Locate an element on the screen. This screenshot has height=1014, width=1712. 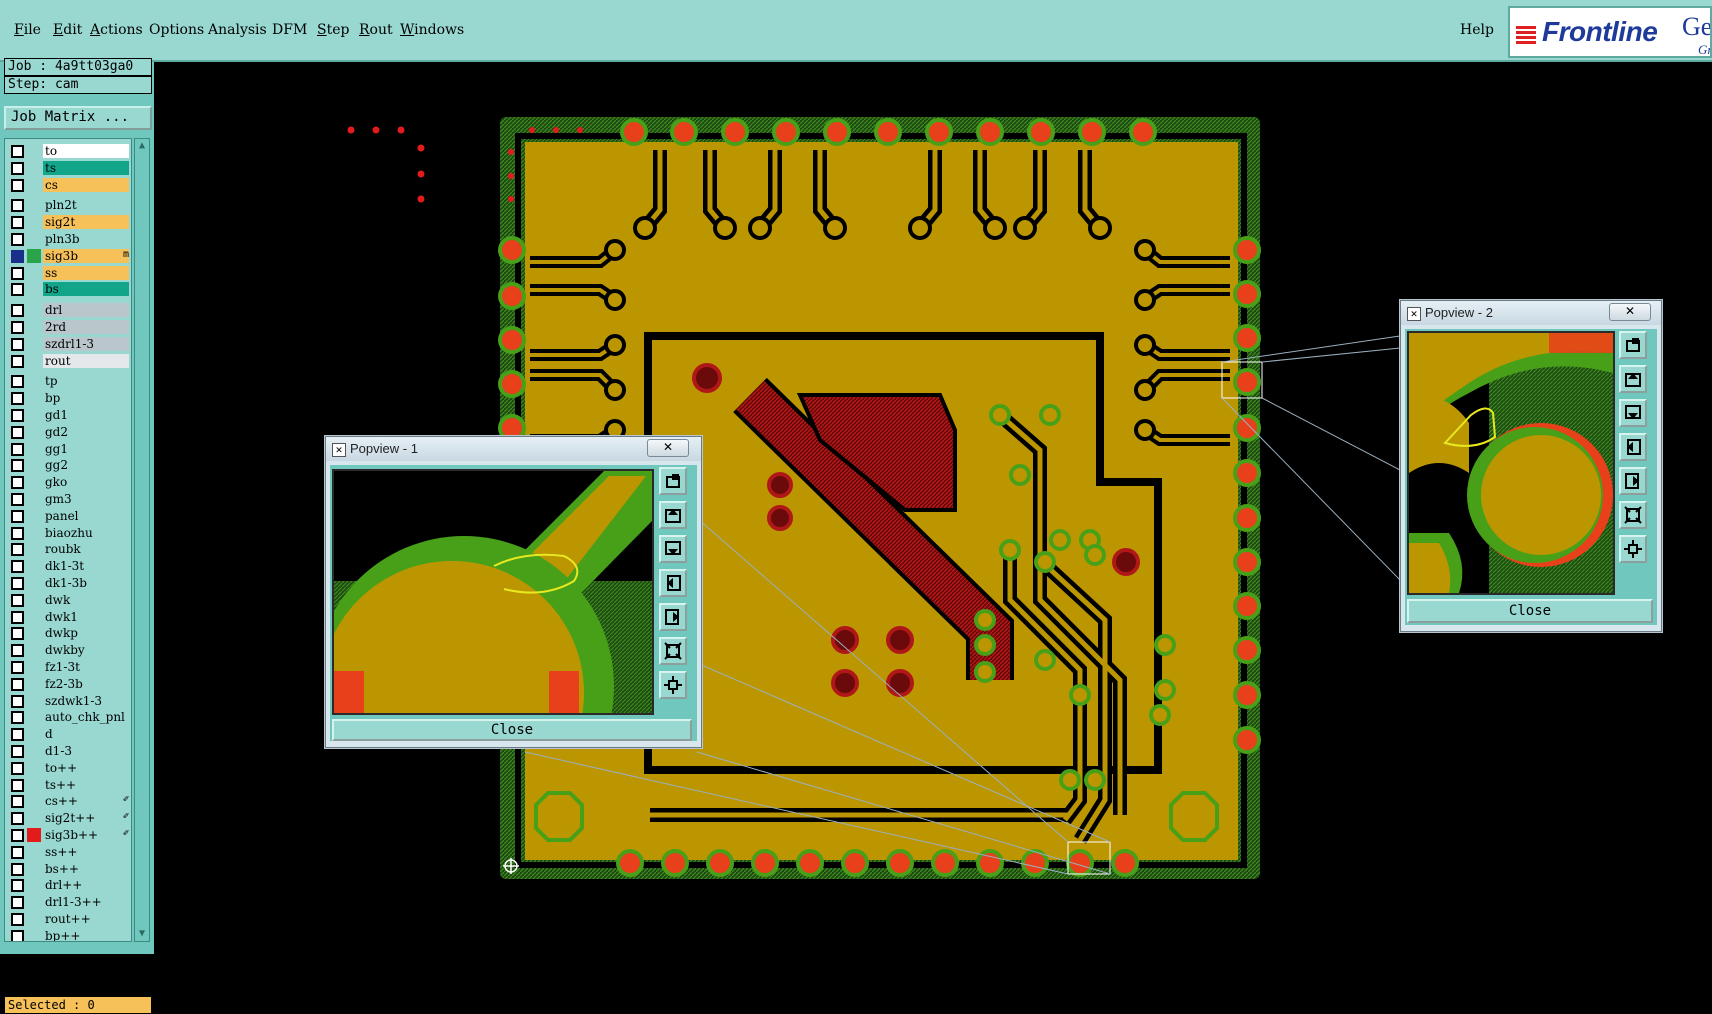
layer-name: dwk1 is located at coordinates (86, 616).